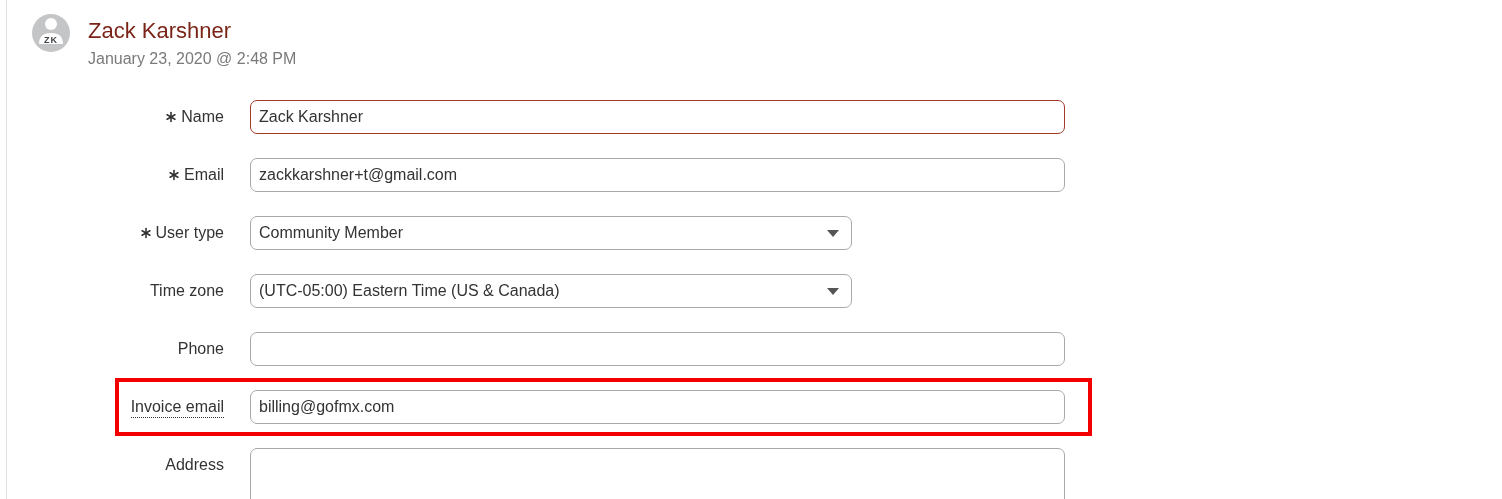 This screenshot has height=499, width=1502. Describe the element at coordinates (51, 33) in the screenshot. I see `avatar-icon` at that location.